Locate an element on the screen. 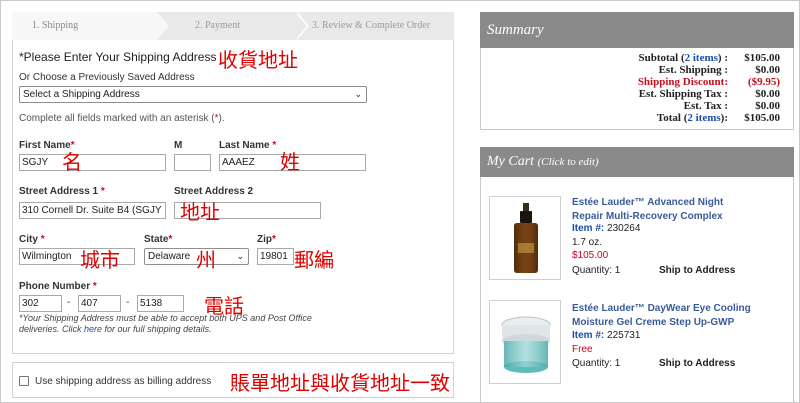 This screenshot has height=403, width=800. product-quantity-2: Quantity: 1 is located at coordinates (596, 363).